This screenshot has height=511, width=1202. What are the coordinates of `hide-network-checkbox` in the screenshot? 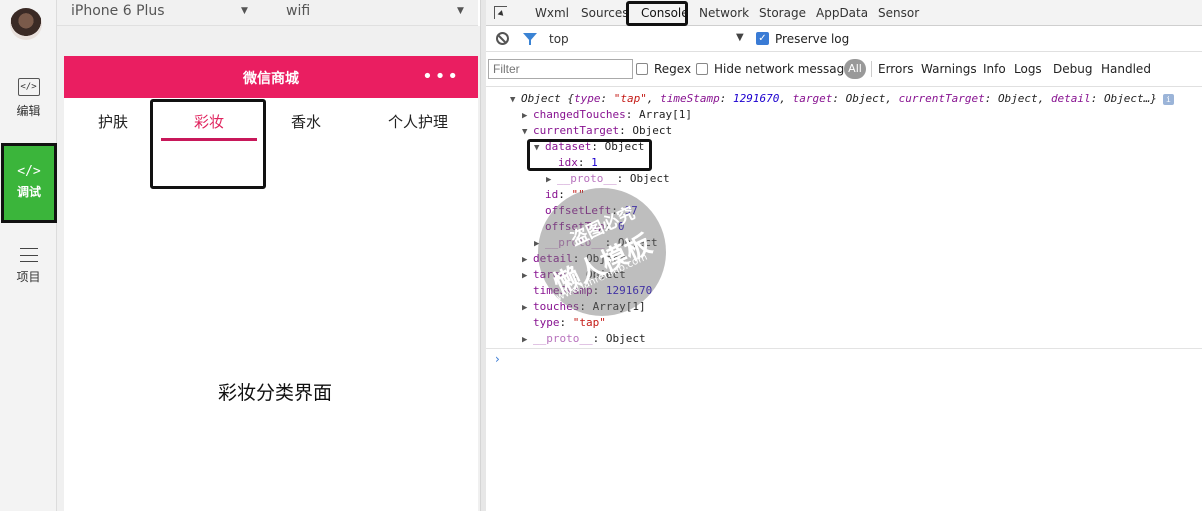 It's located at (702, 69).